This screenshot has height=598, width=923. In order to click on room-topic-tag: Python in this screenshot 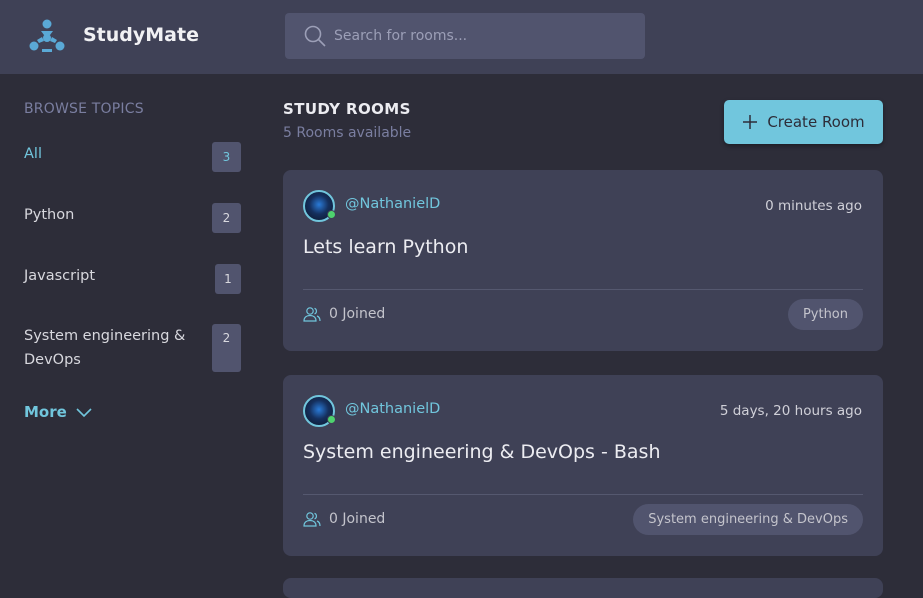, I will do `click(825, 314)`.